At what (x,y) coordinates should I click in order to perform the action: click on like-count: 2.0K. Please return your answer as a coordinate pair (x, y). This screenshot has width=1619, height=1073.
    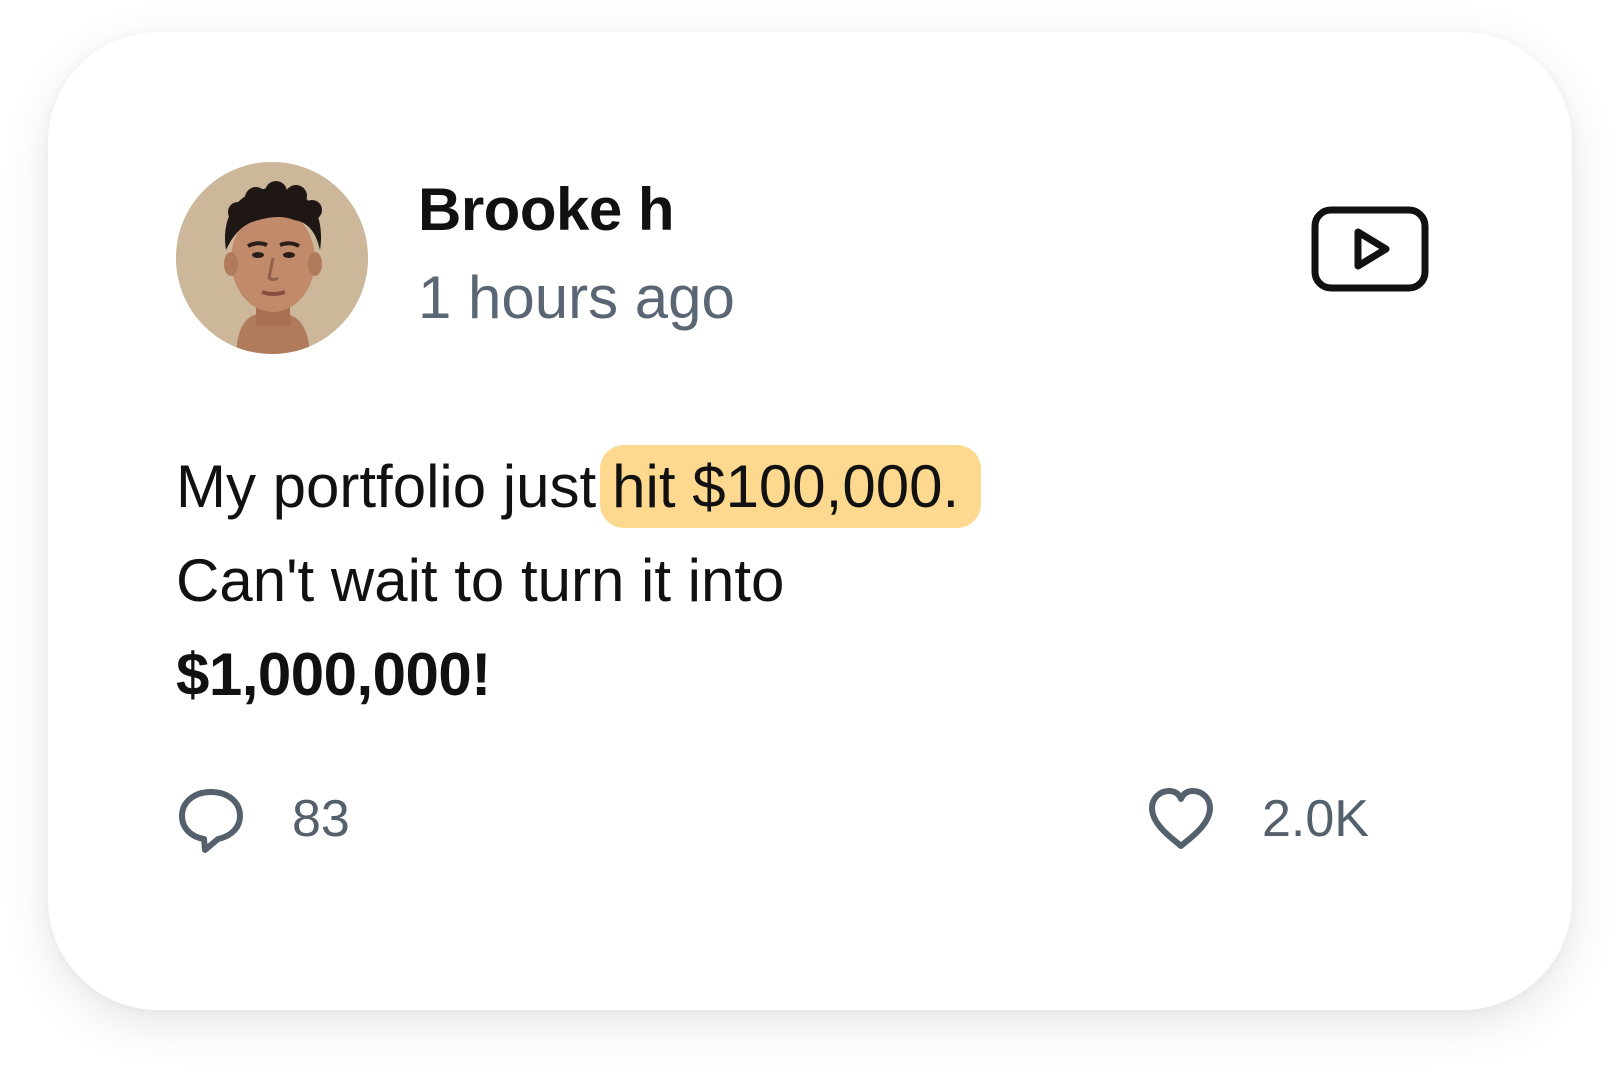
    Looking at the image, I should click on (1315, 819).